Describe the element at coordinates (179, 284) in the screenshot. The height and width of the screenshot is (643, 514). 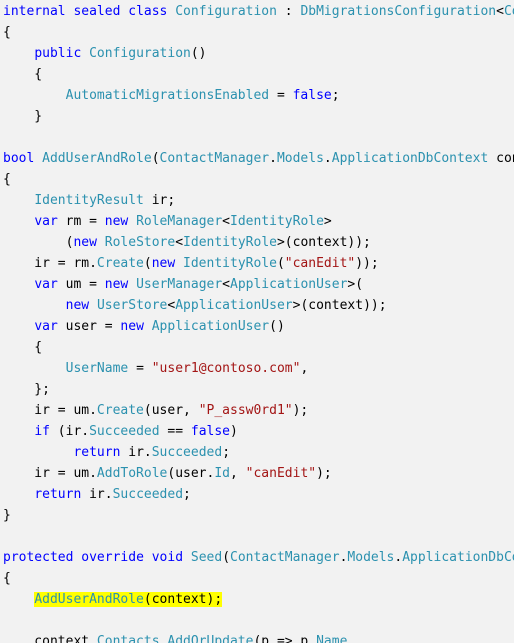
I see `code-token: UserManager` at that location.